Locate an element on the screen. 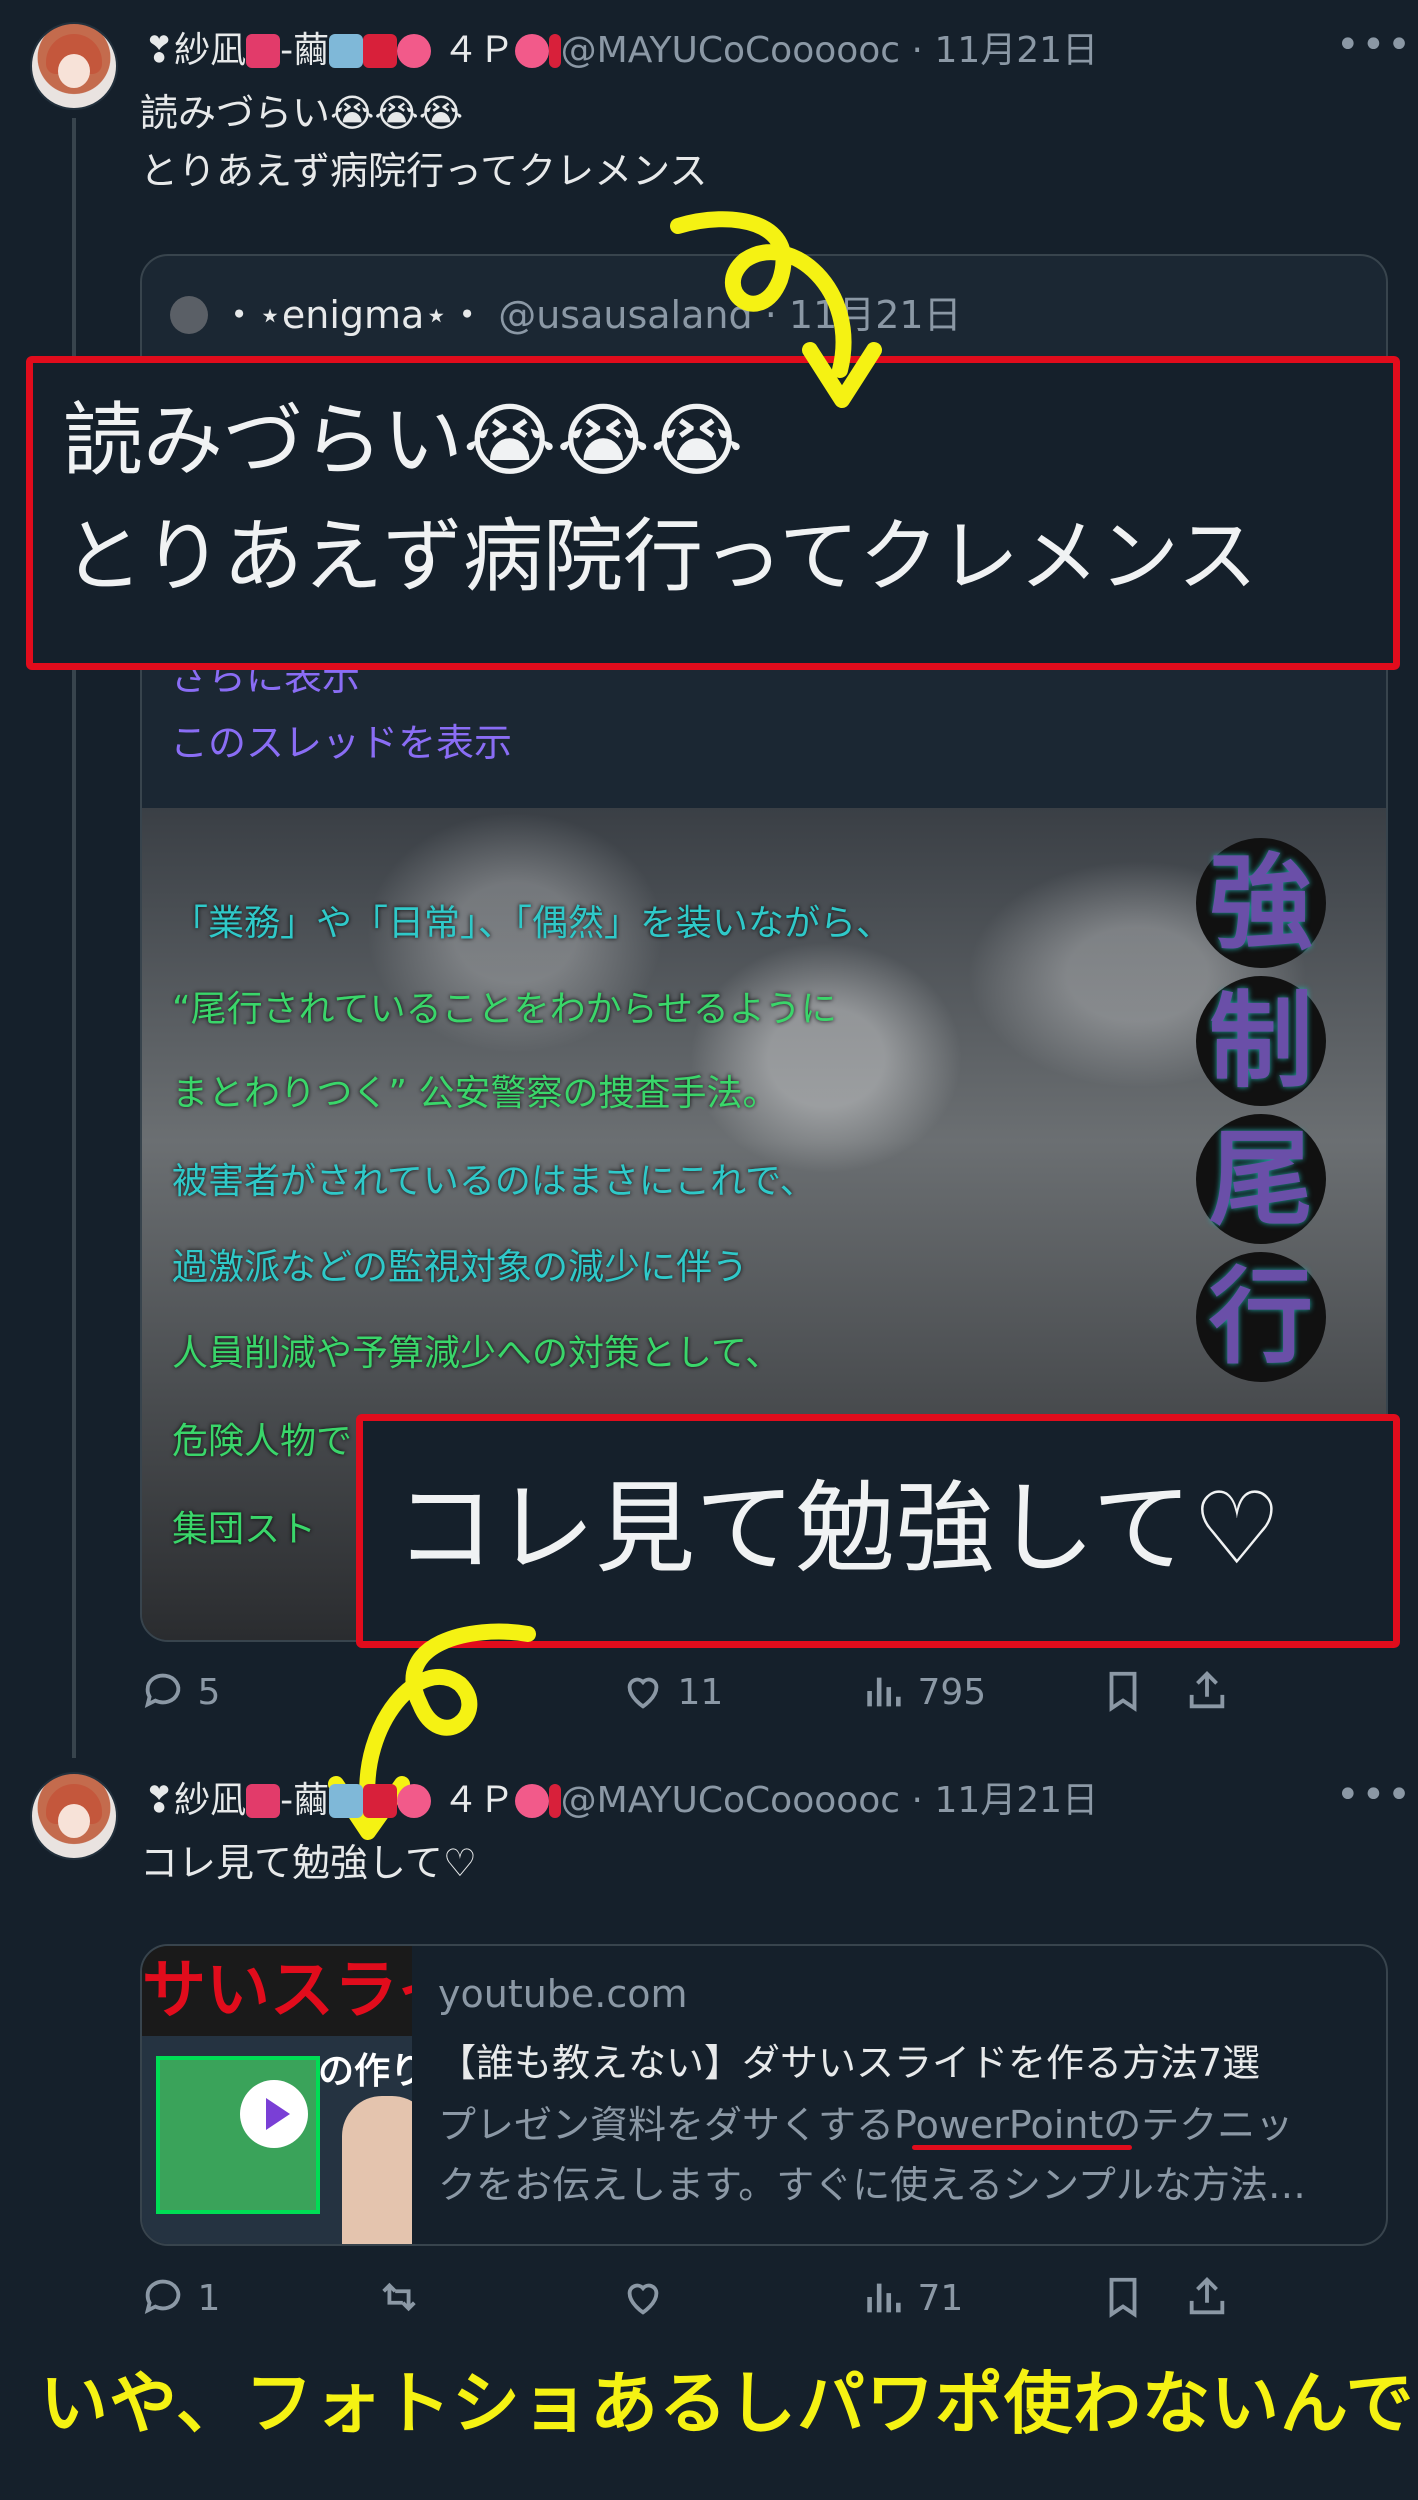  tweet-text-line1: 読みづらい😭😭😭 is located at coordinates (302, 113).